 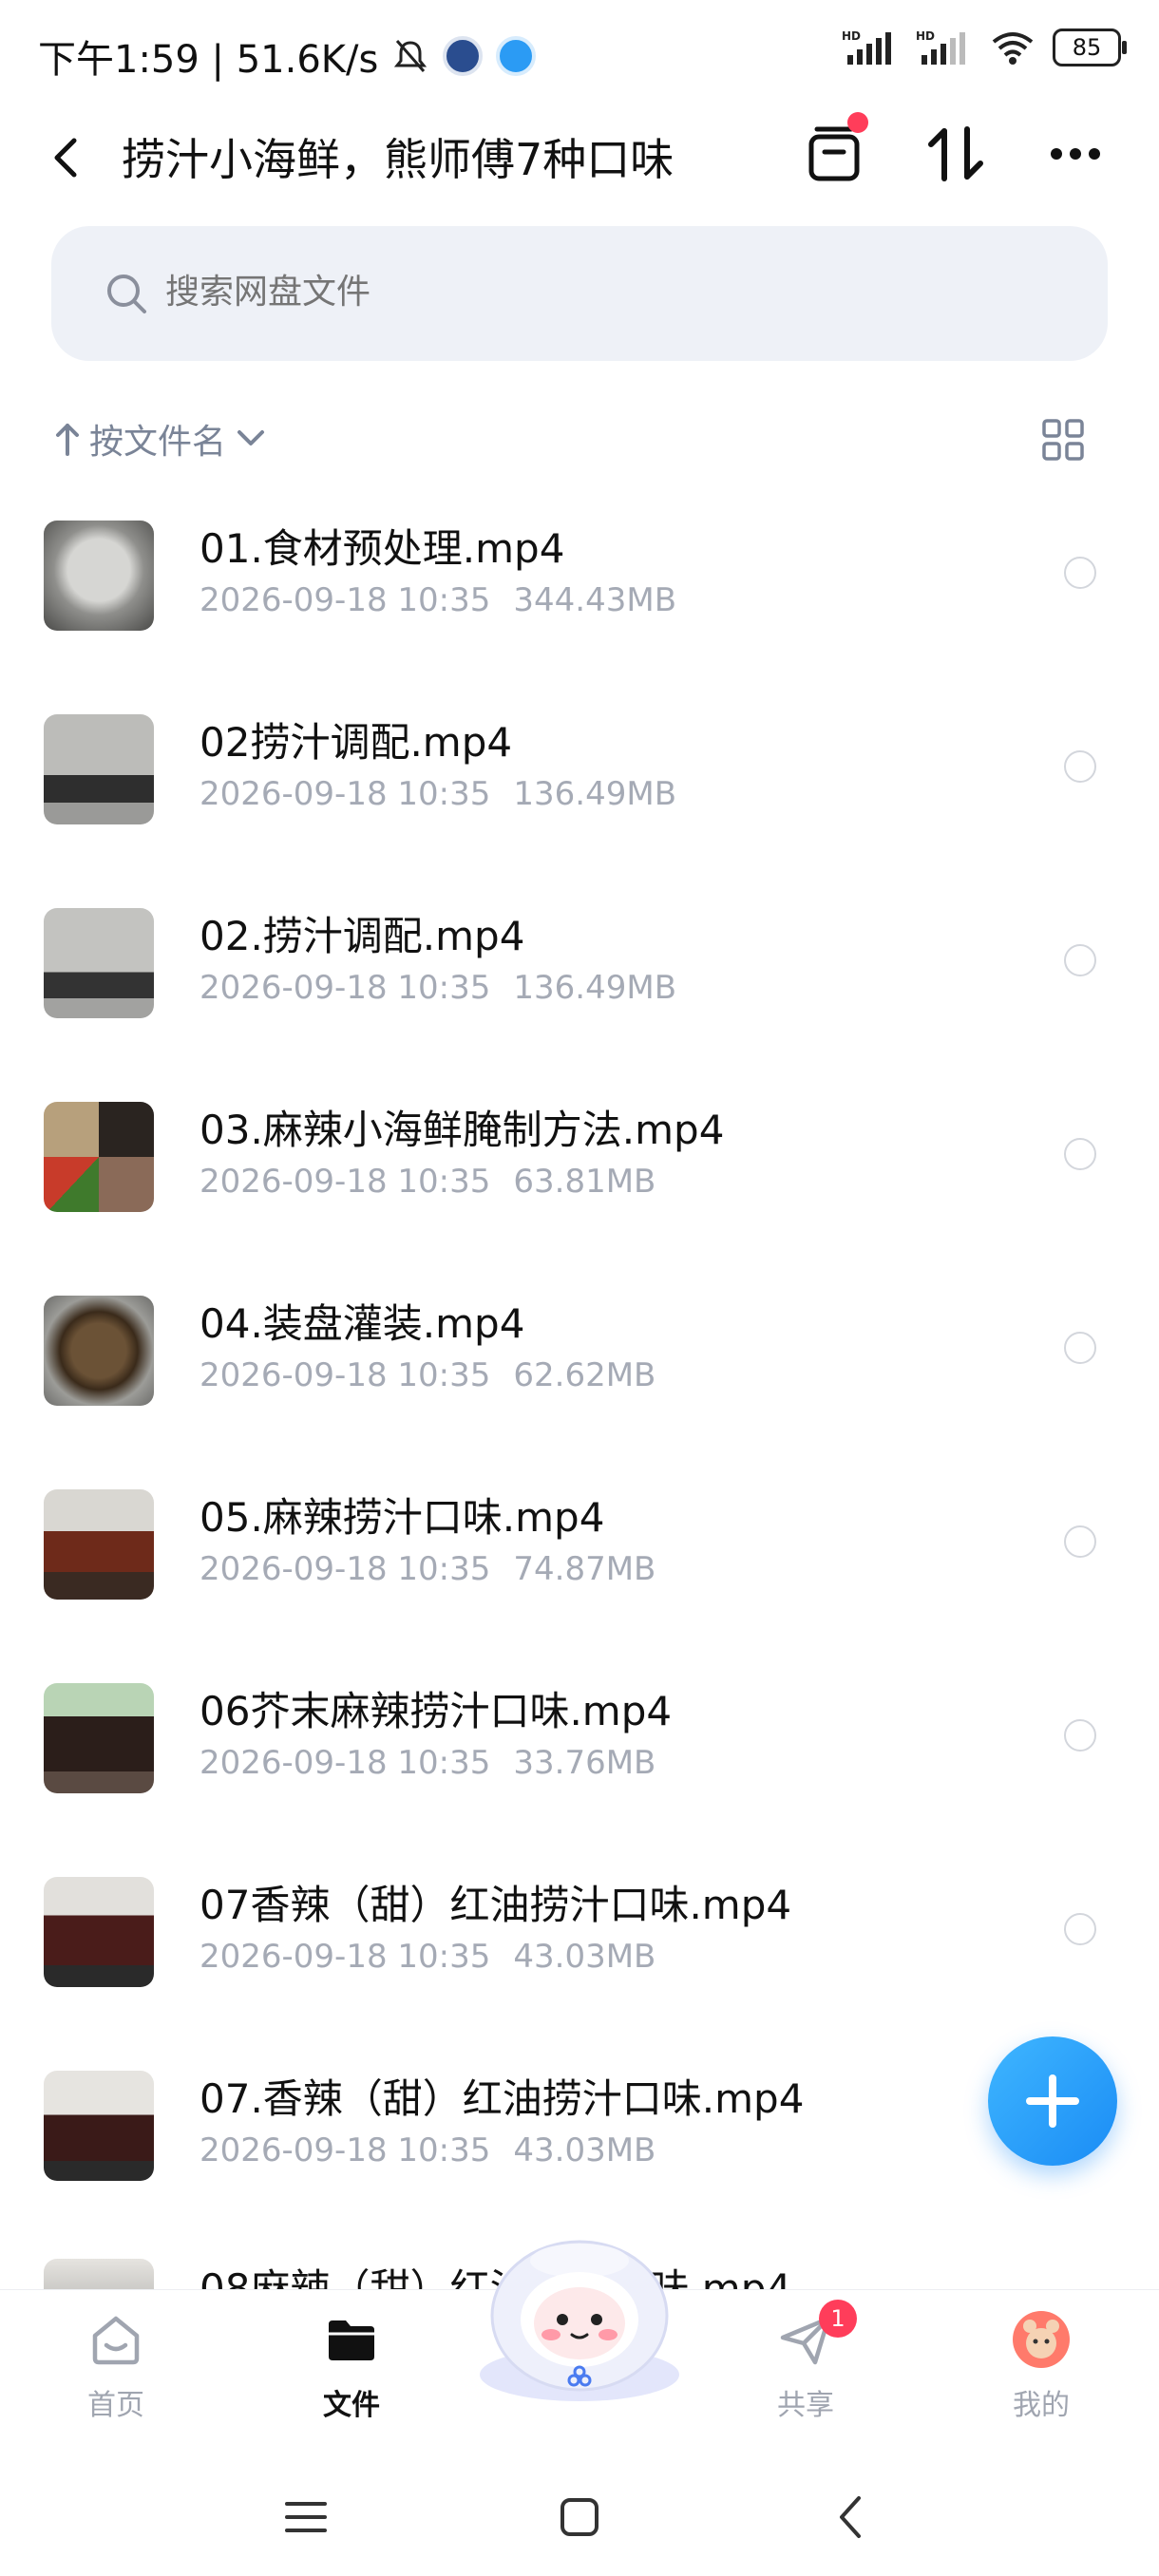 I want to click on status-right: HD HD 85, so click(x=984, y=47).